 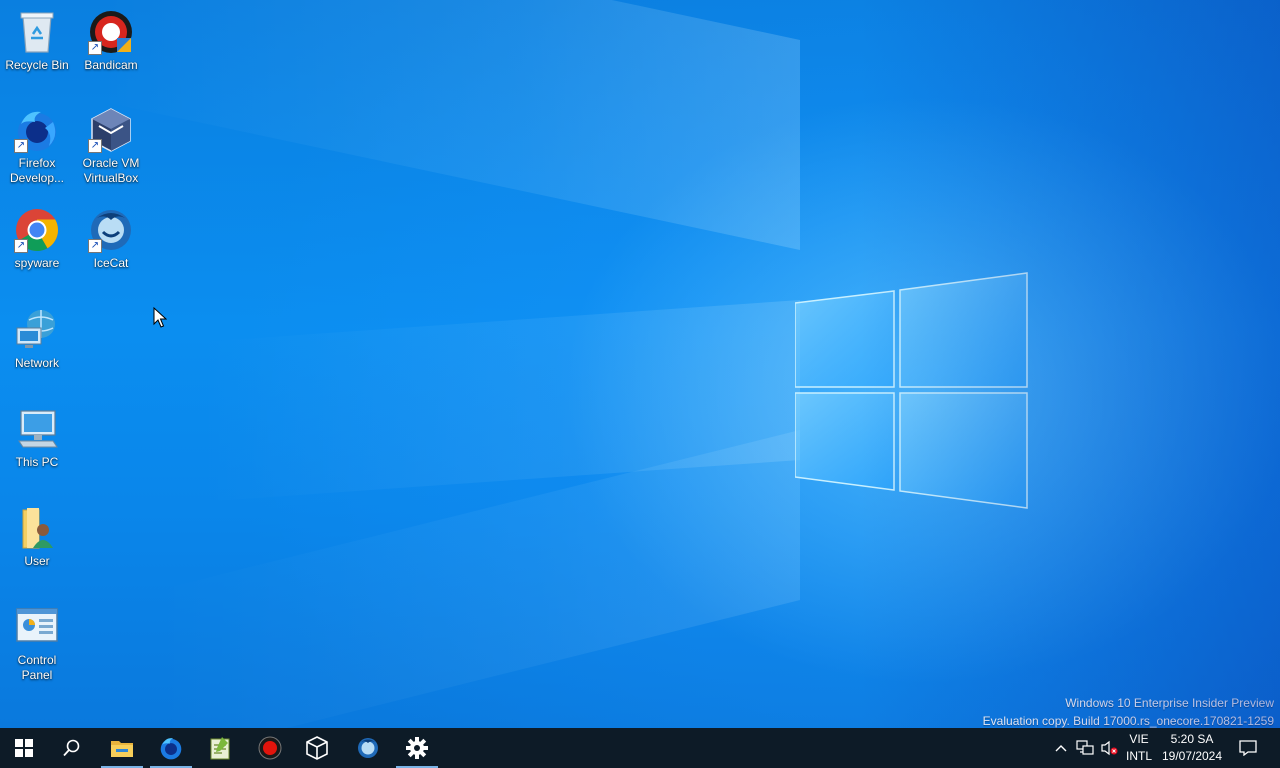 I want to click on light-beam, so click(x=500, y=401).